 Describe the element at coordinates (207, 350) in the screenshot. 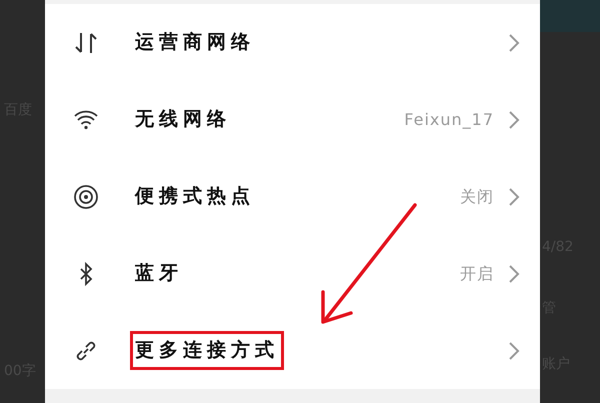

I see `setting-label: 更多连接方式` at that location.